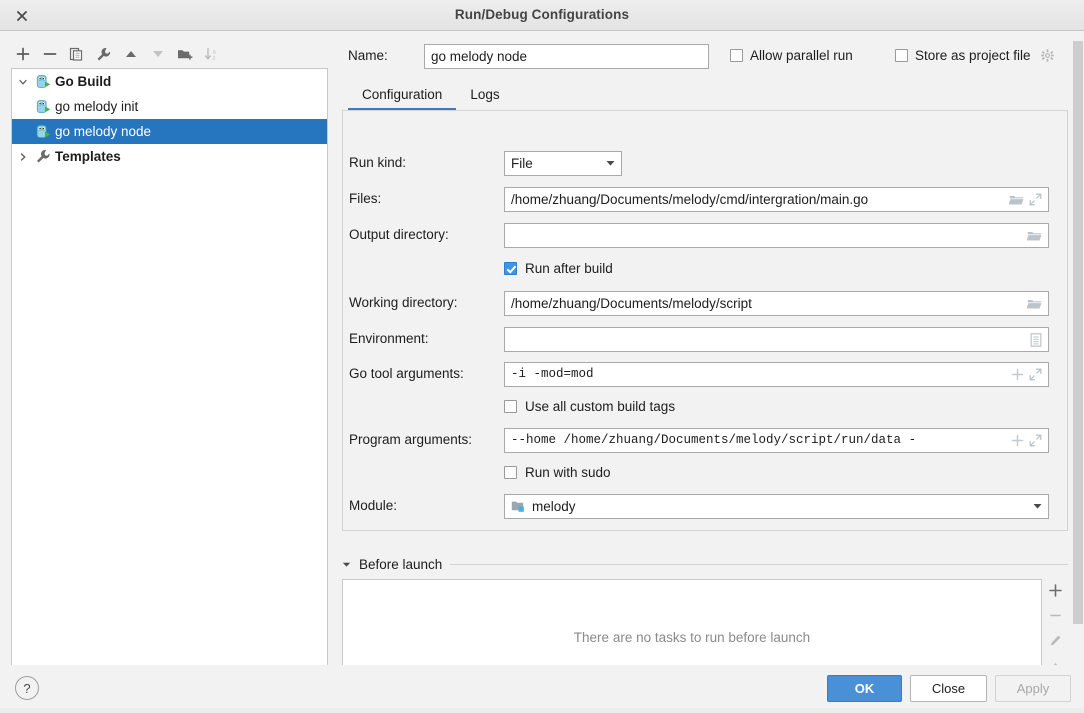  What do you see at coordinates (365, 198) in the screenshot?
I see `files-label: Files:` at bounding box center [365, 198].